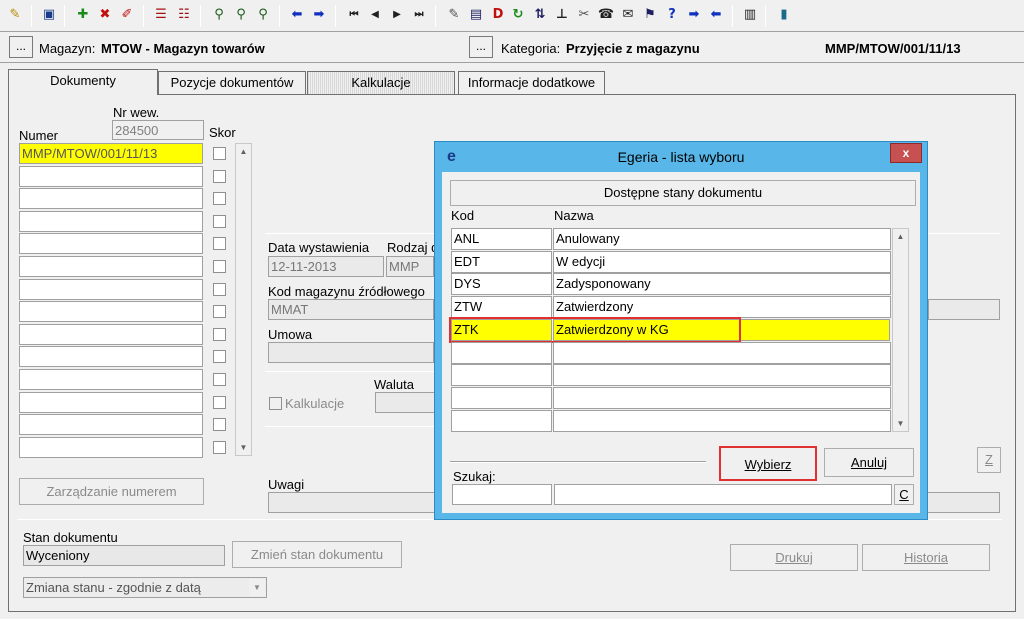 The height and width of the screenshot is (619, 1024). I want to click on waluta-field, so click(405, 402).